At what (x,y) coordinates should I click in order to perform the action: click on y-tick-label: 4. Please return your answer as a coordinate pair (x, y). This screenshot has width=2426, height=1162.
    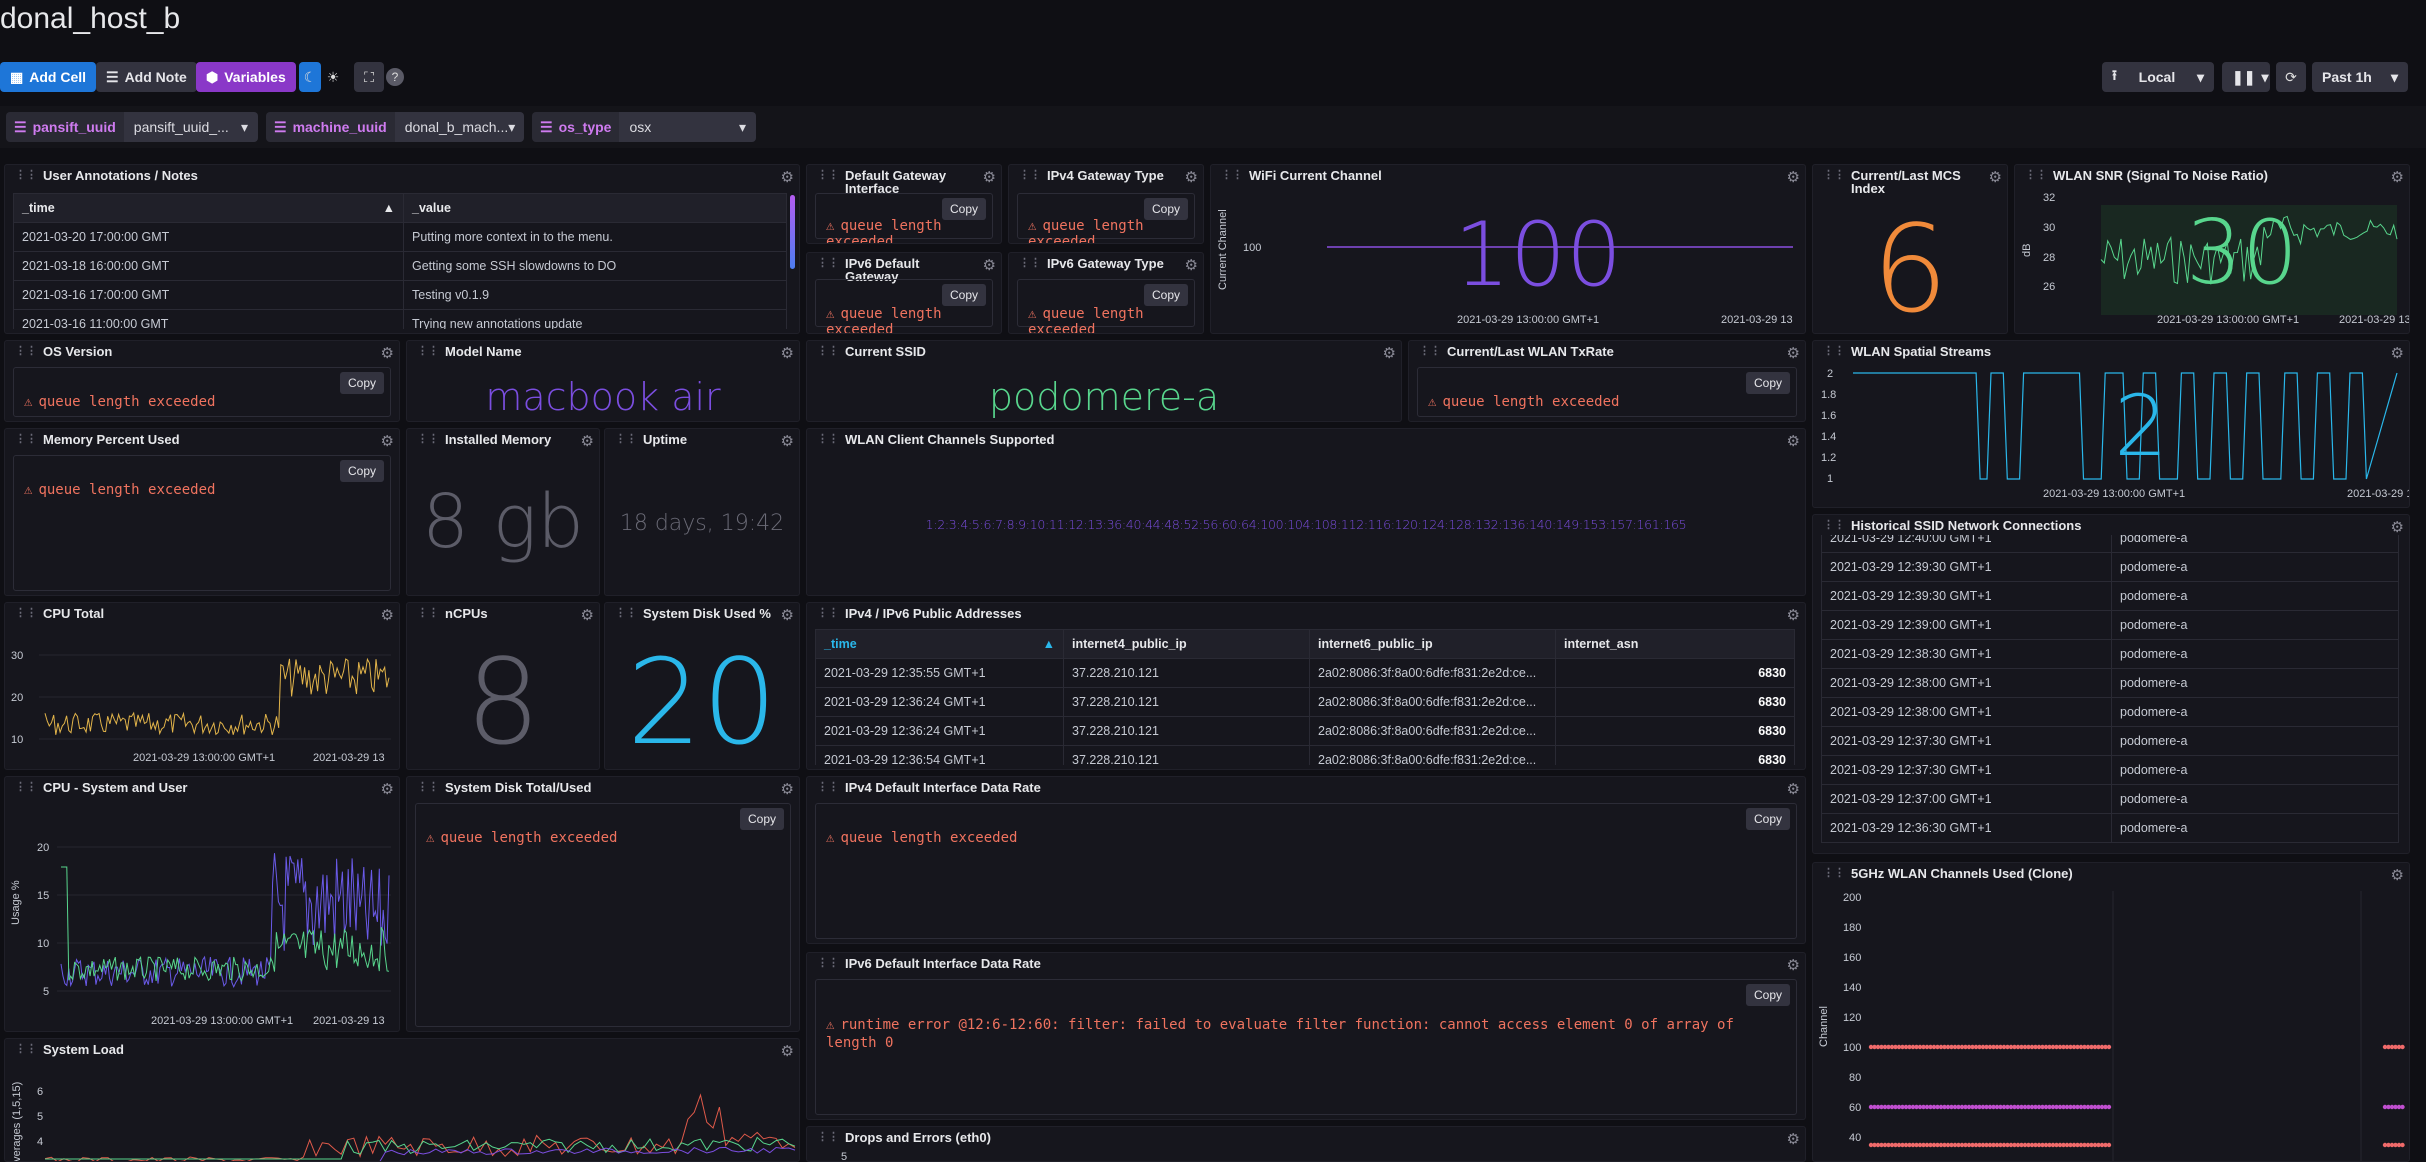
    Looking at the image, I should click on (40, 1142).